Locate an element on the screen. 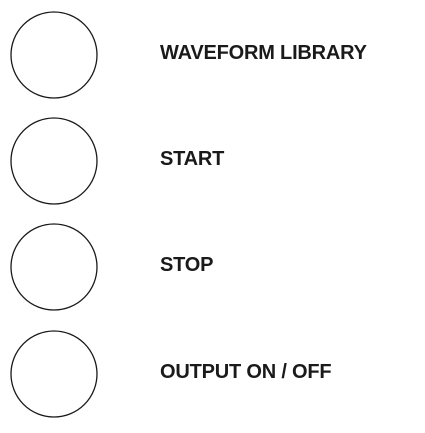 The width and height of the screenshot is (425, 433). stop-label: STOP is located at coordinates (187, 265).